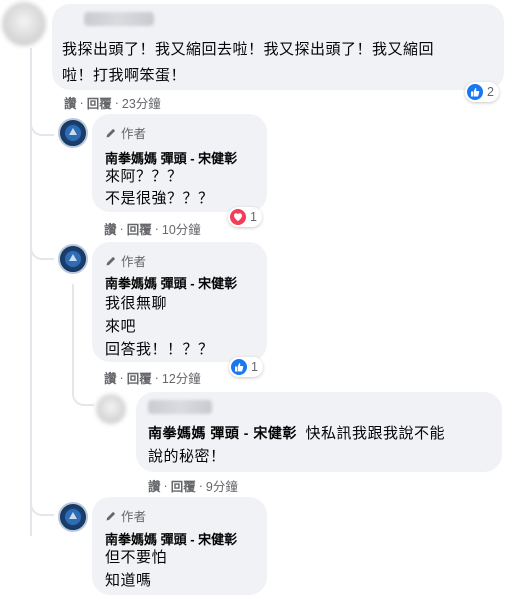 This screenshot has height=604, width=528. What do you see at coordinates (159, 349) in the screenshot?
I see `reply-text-line: 回答我！！？？` at bounding box center [159, 349].